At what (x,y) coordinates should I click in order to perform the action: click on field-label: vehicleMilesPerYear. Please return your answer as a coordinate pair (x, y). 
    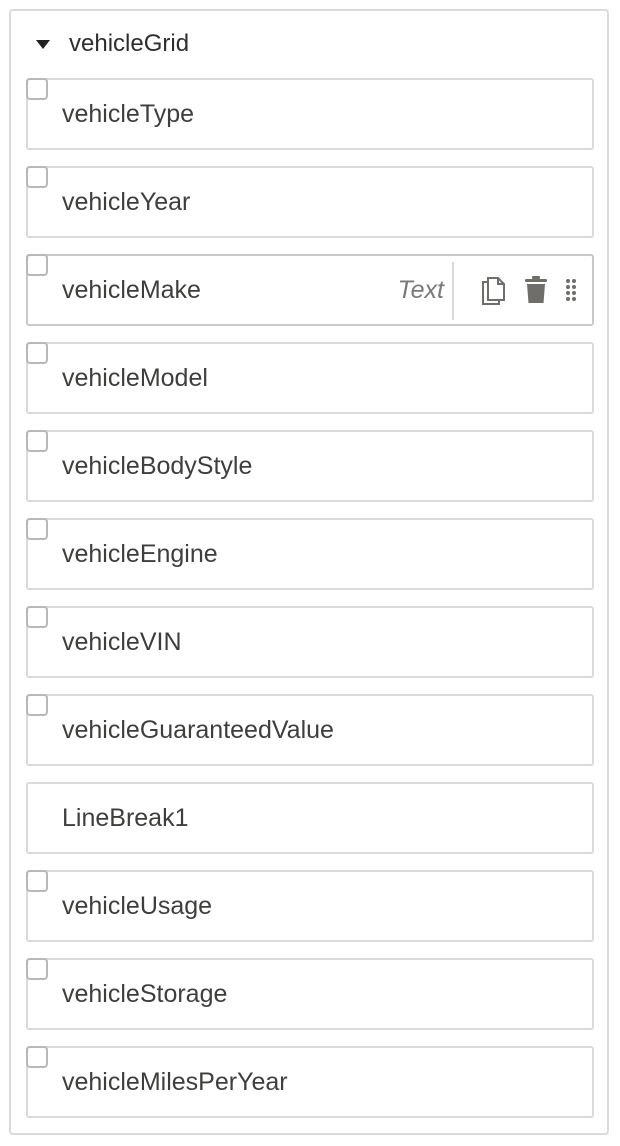
    Looking at the image, I should click on (175, 1082).